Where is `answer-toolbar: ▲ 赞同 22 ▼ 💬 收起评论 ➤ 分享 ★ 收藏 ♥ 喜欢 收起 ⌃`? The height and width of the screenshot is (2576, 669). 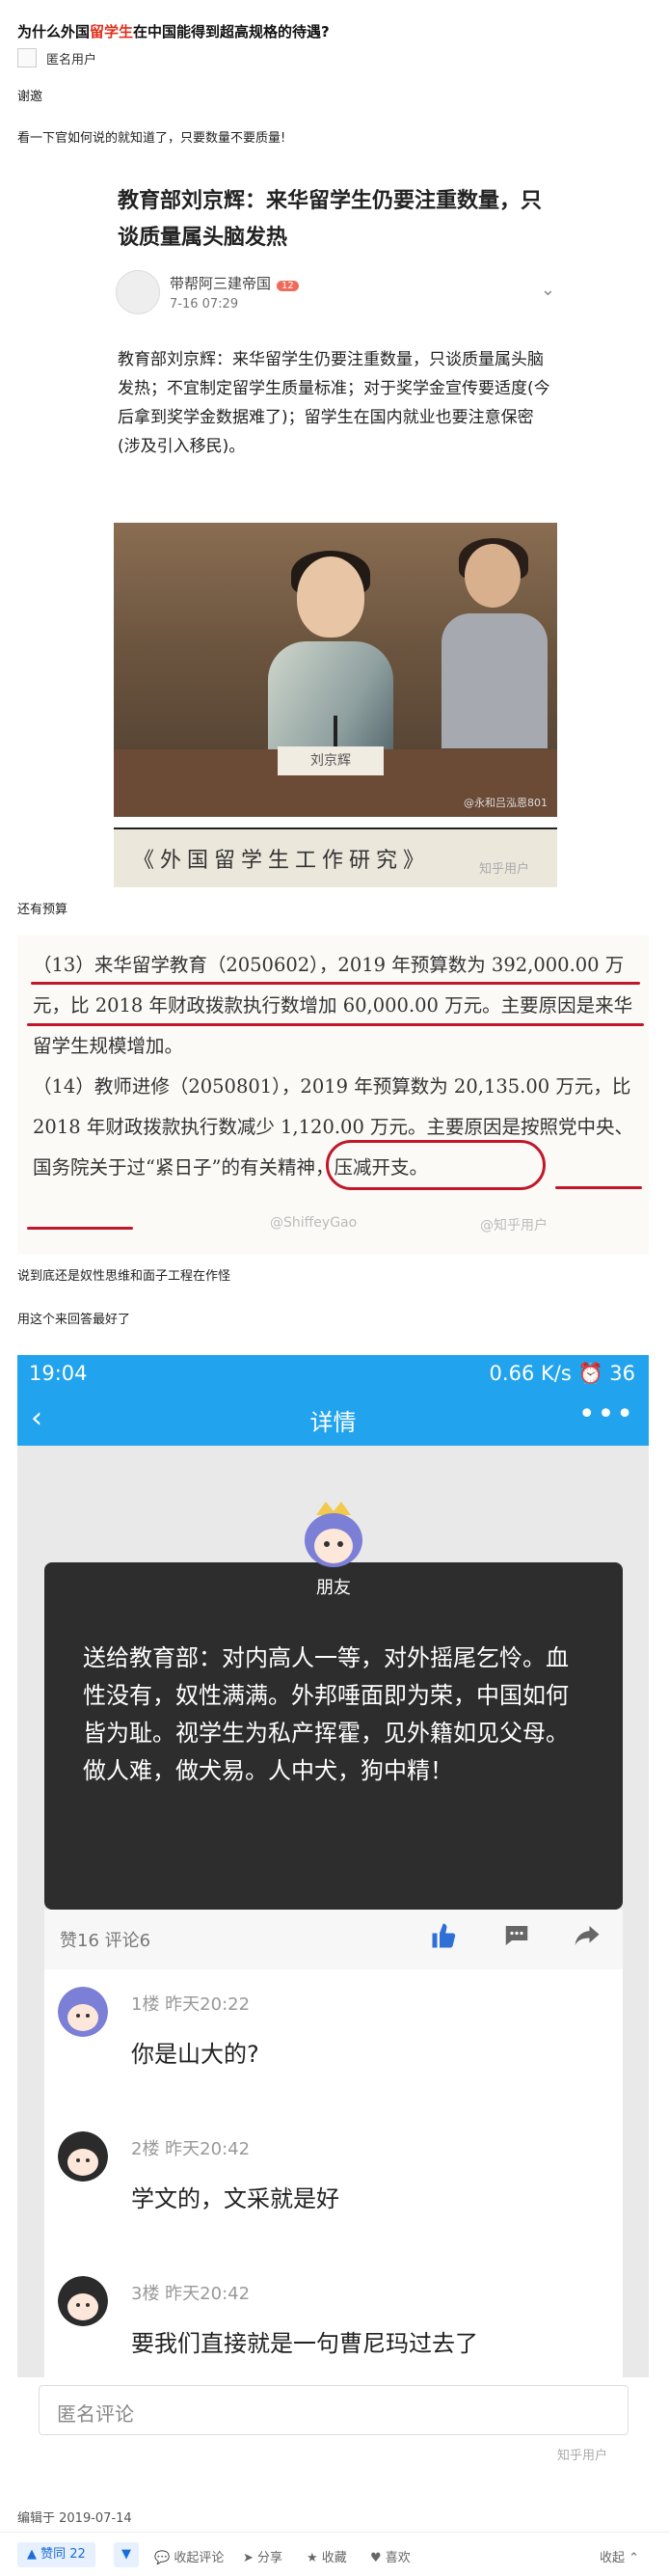 answer-toolbar: ▲ 赞同 22 ▼ 💬 收起评论 ➤ 分享 ★ 收藏 ♥ 喜欢 收起 ⌃ is located at coordinates (334, 2554).